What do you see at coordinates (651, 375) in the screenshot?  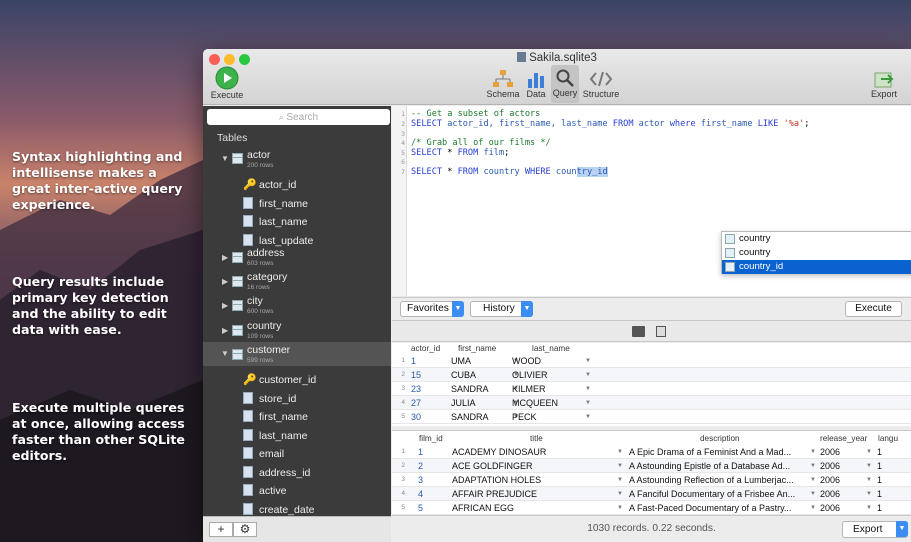 I see `table-row: 2 15 CUBA ▼ OLIVIER ▼` at bounding box center [651, 375].